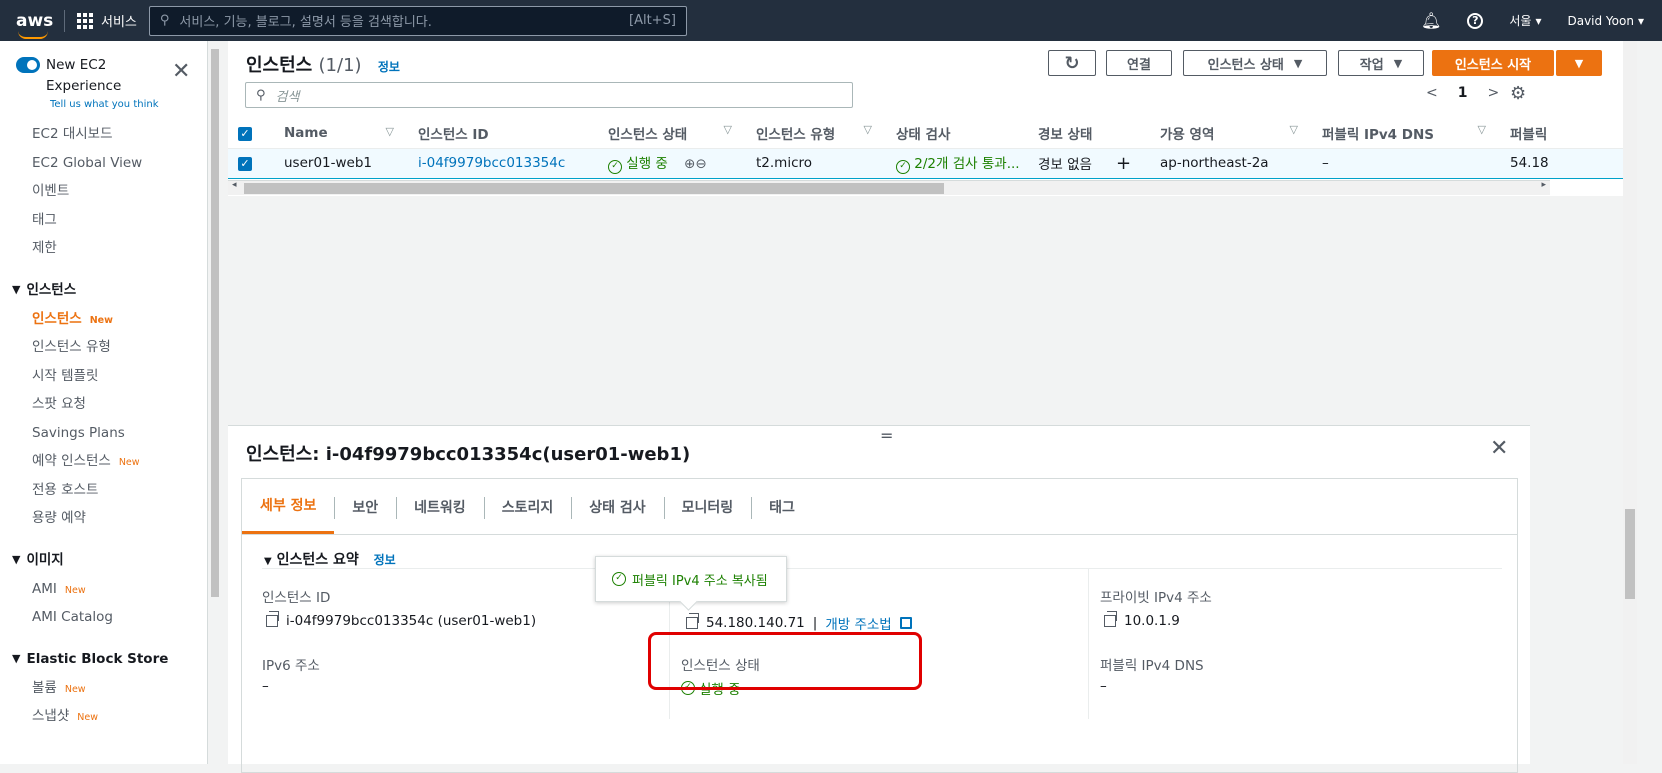  What do you see at coordinates (672, 133) in the screenshot?
I see `column-header: 인스턴스 상태 ▽` at bounding box center [672, 133].